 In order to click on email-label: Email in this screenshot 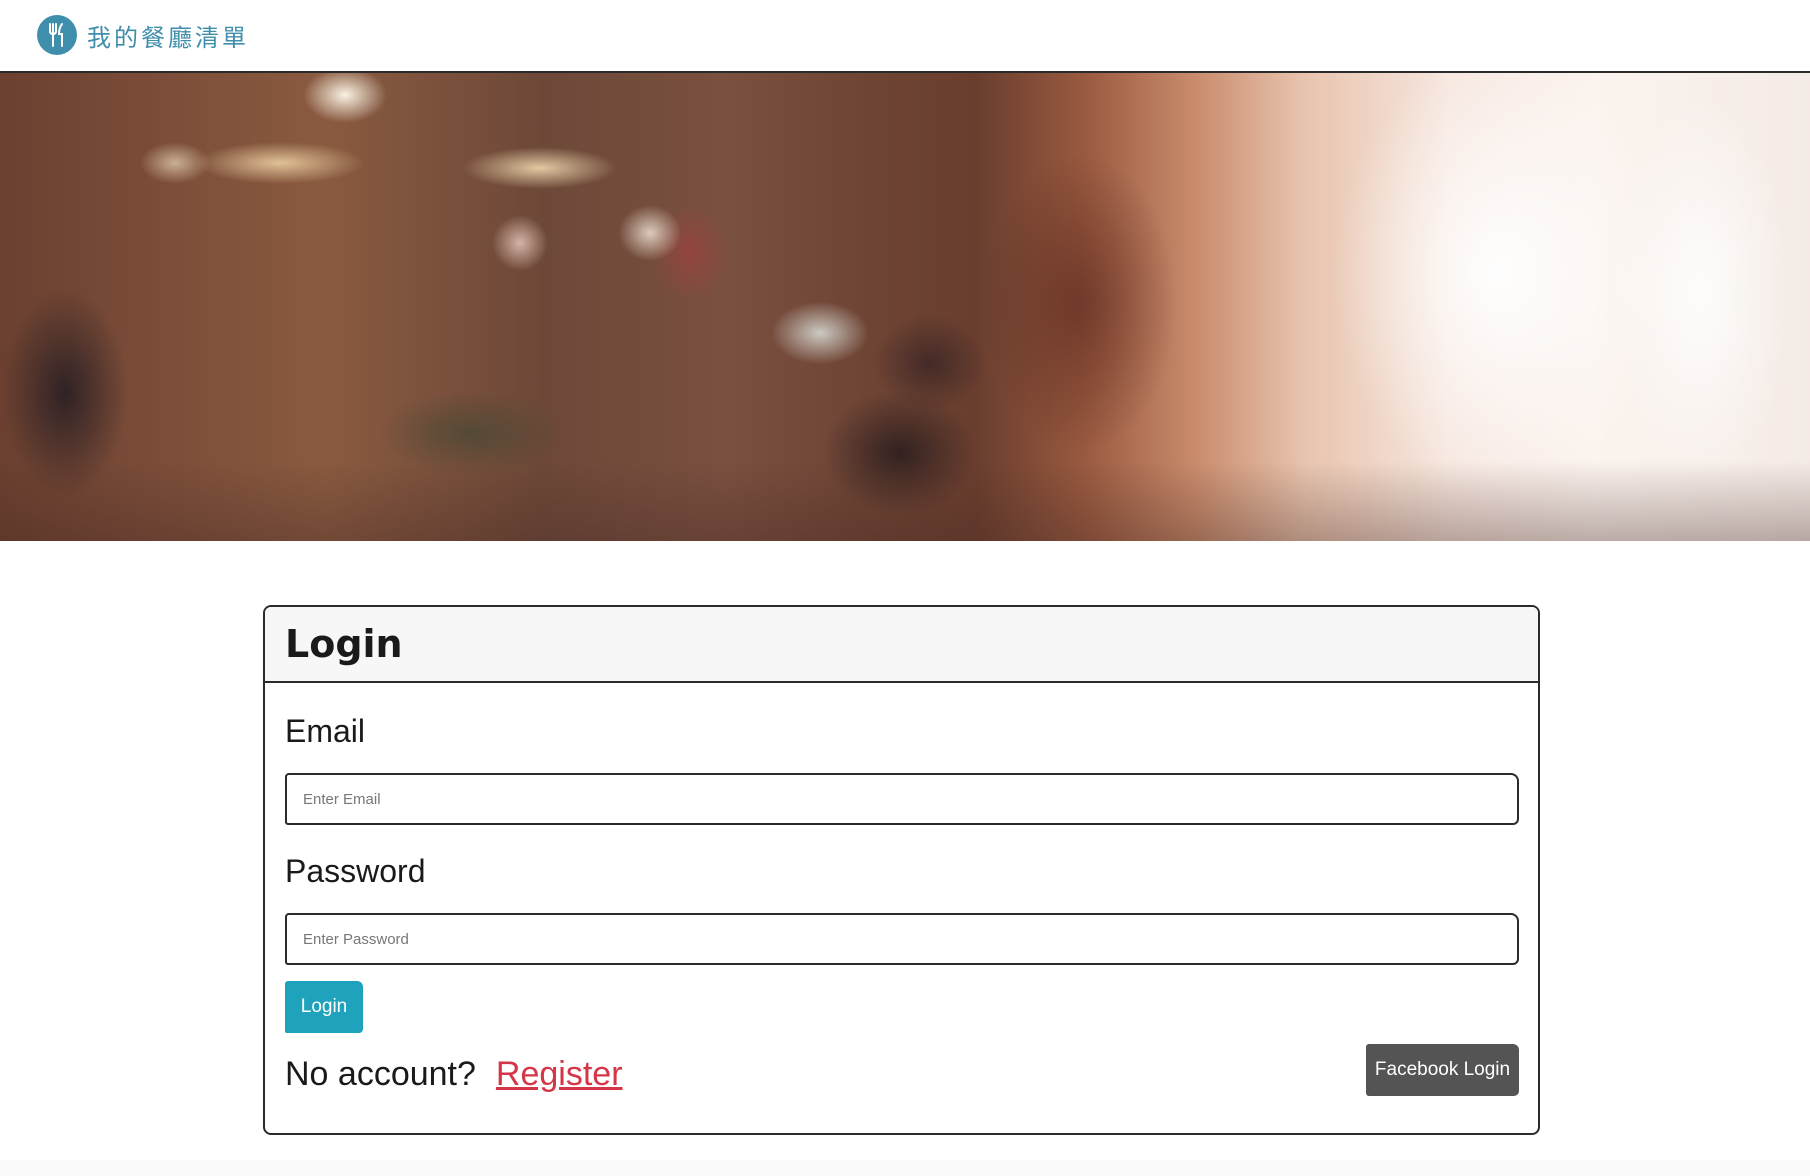, I will do `click(325, 731)`.